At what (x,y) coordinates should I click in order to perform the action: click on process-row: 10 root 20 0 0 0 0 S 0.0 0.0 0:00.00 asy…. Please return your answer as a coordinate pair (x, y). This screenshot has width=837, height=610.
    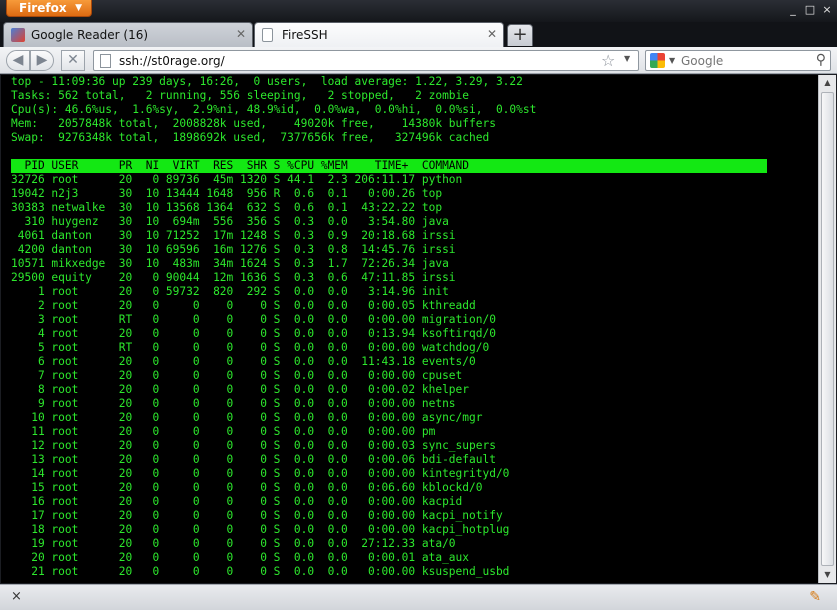
    Looking at the image, I should click on (247, 417).